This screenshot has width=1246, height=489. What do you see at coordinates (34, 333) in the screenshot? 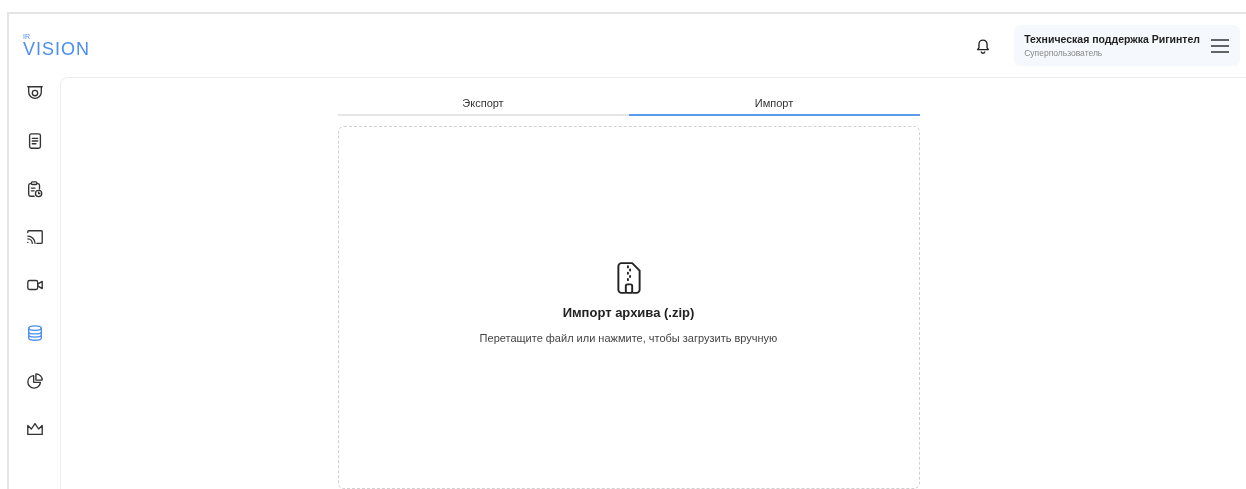
I see `database-icon` at bounding box center [34, 333].